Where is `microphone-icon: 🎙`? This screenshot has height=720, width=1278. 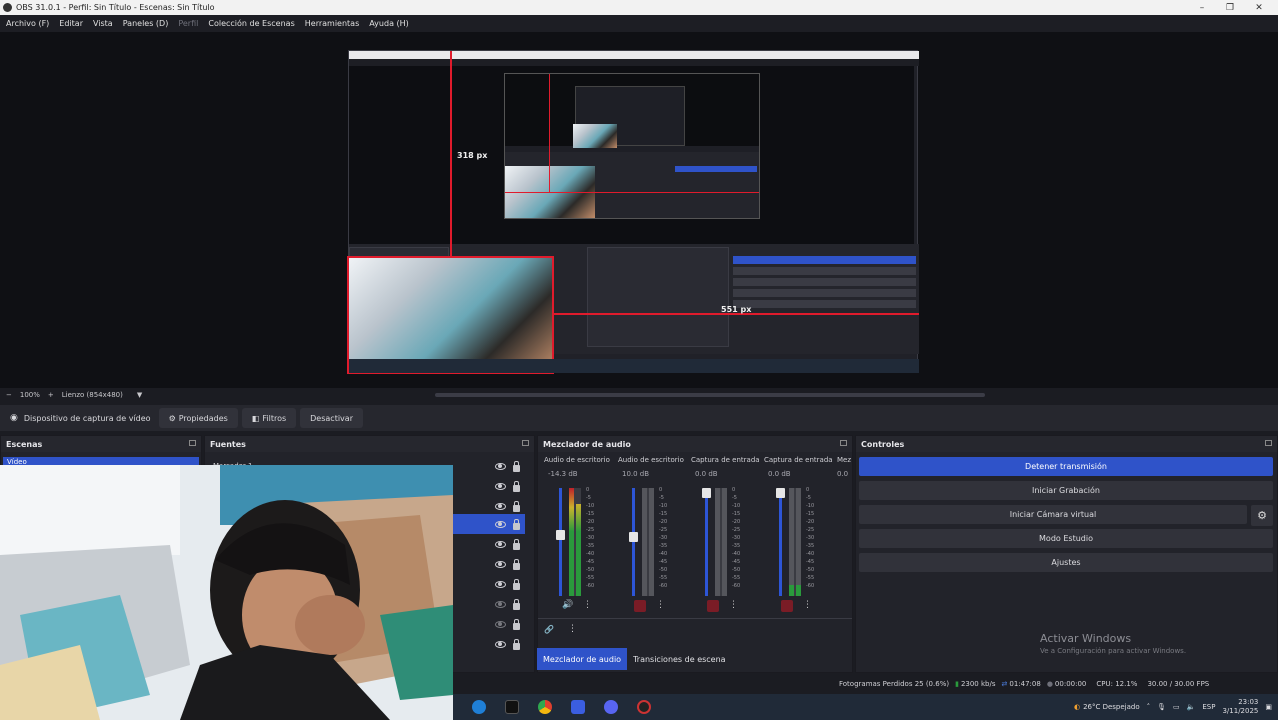
microphone-icon: 🎙 is located at coordinates (1161, 707).